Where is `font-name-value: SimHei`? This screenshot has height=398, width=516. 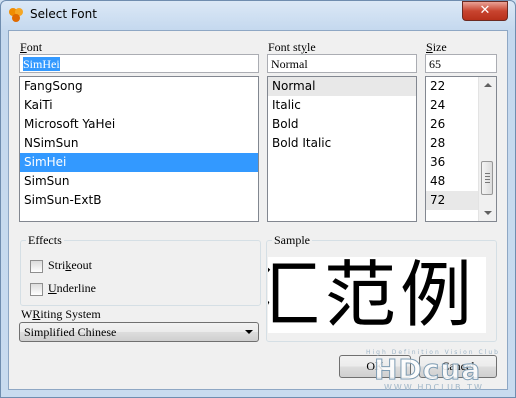 font-name-value: SimHei is located at coordinates (41, 64).